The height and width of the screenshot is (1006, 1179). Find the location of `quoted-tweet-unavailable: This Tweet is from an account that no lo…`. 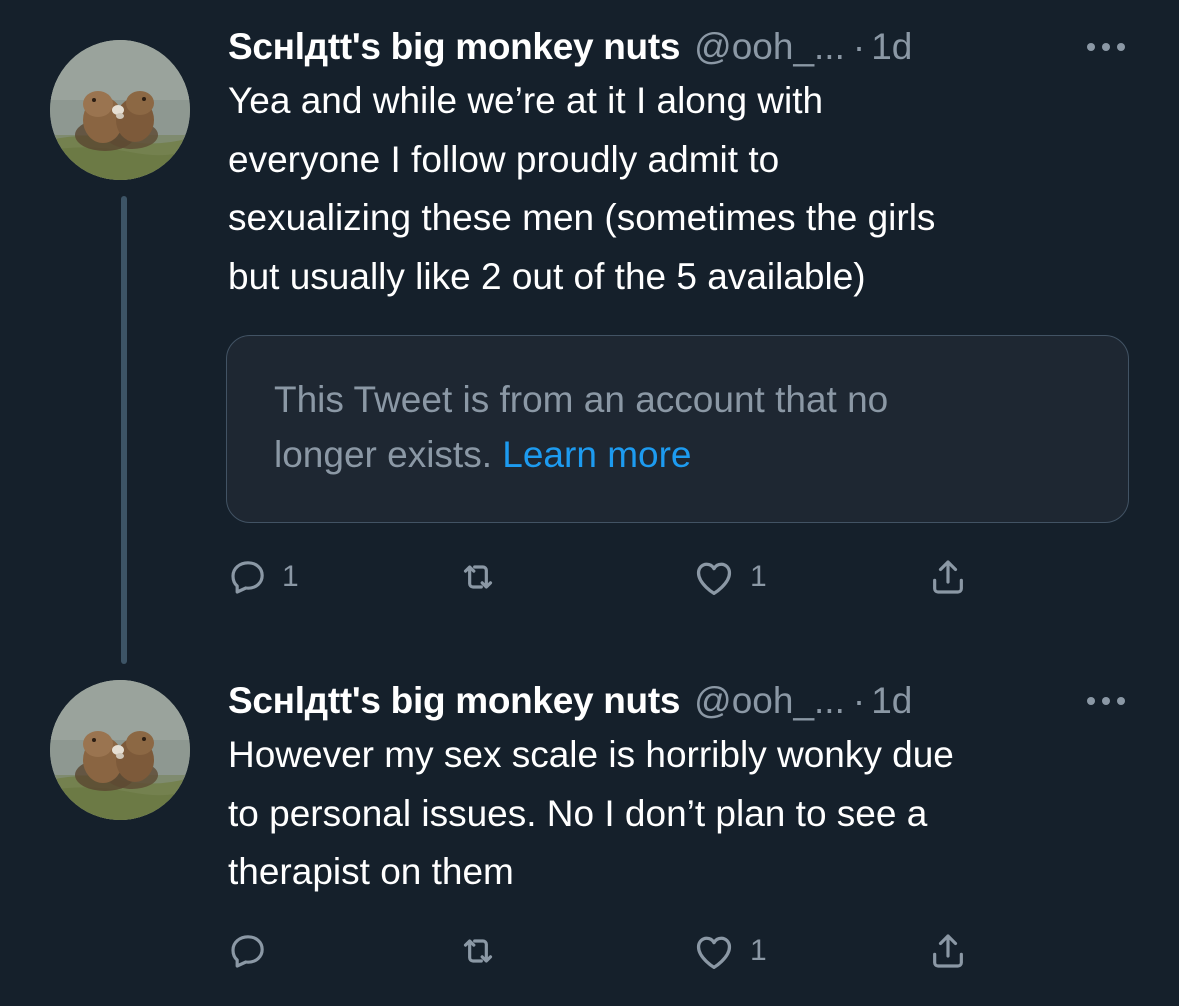

quoted-tweet-unavailable: This Tweet is from an account that no lo… is located at coordinates (677, 429).